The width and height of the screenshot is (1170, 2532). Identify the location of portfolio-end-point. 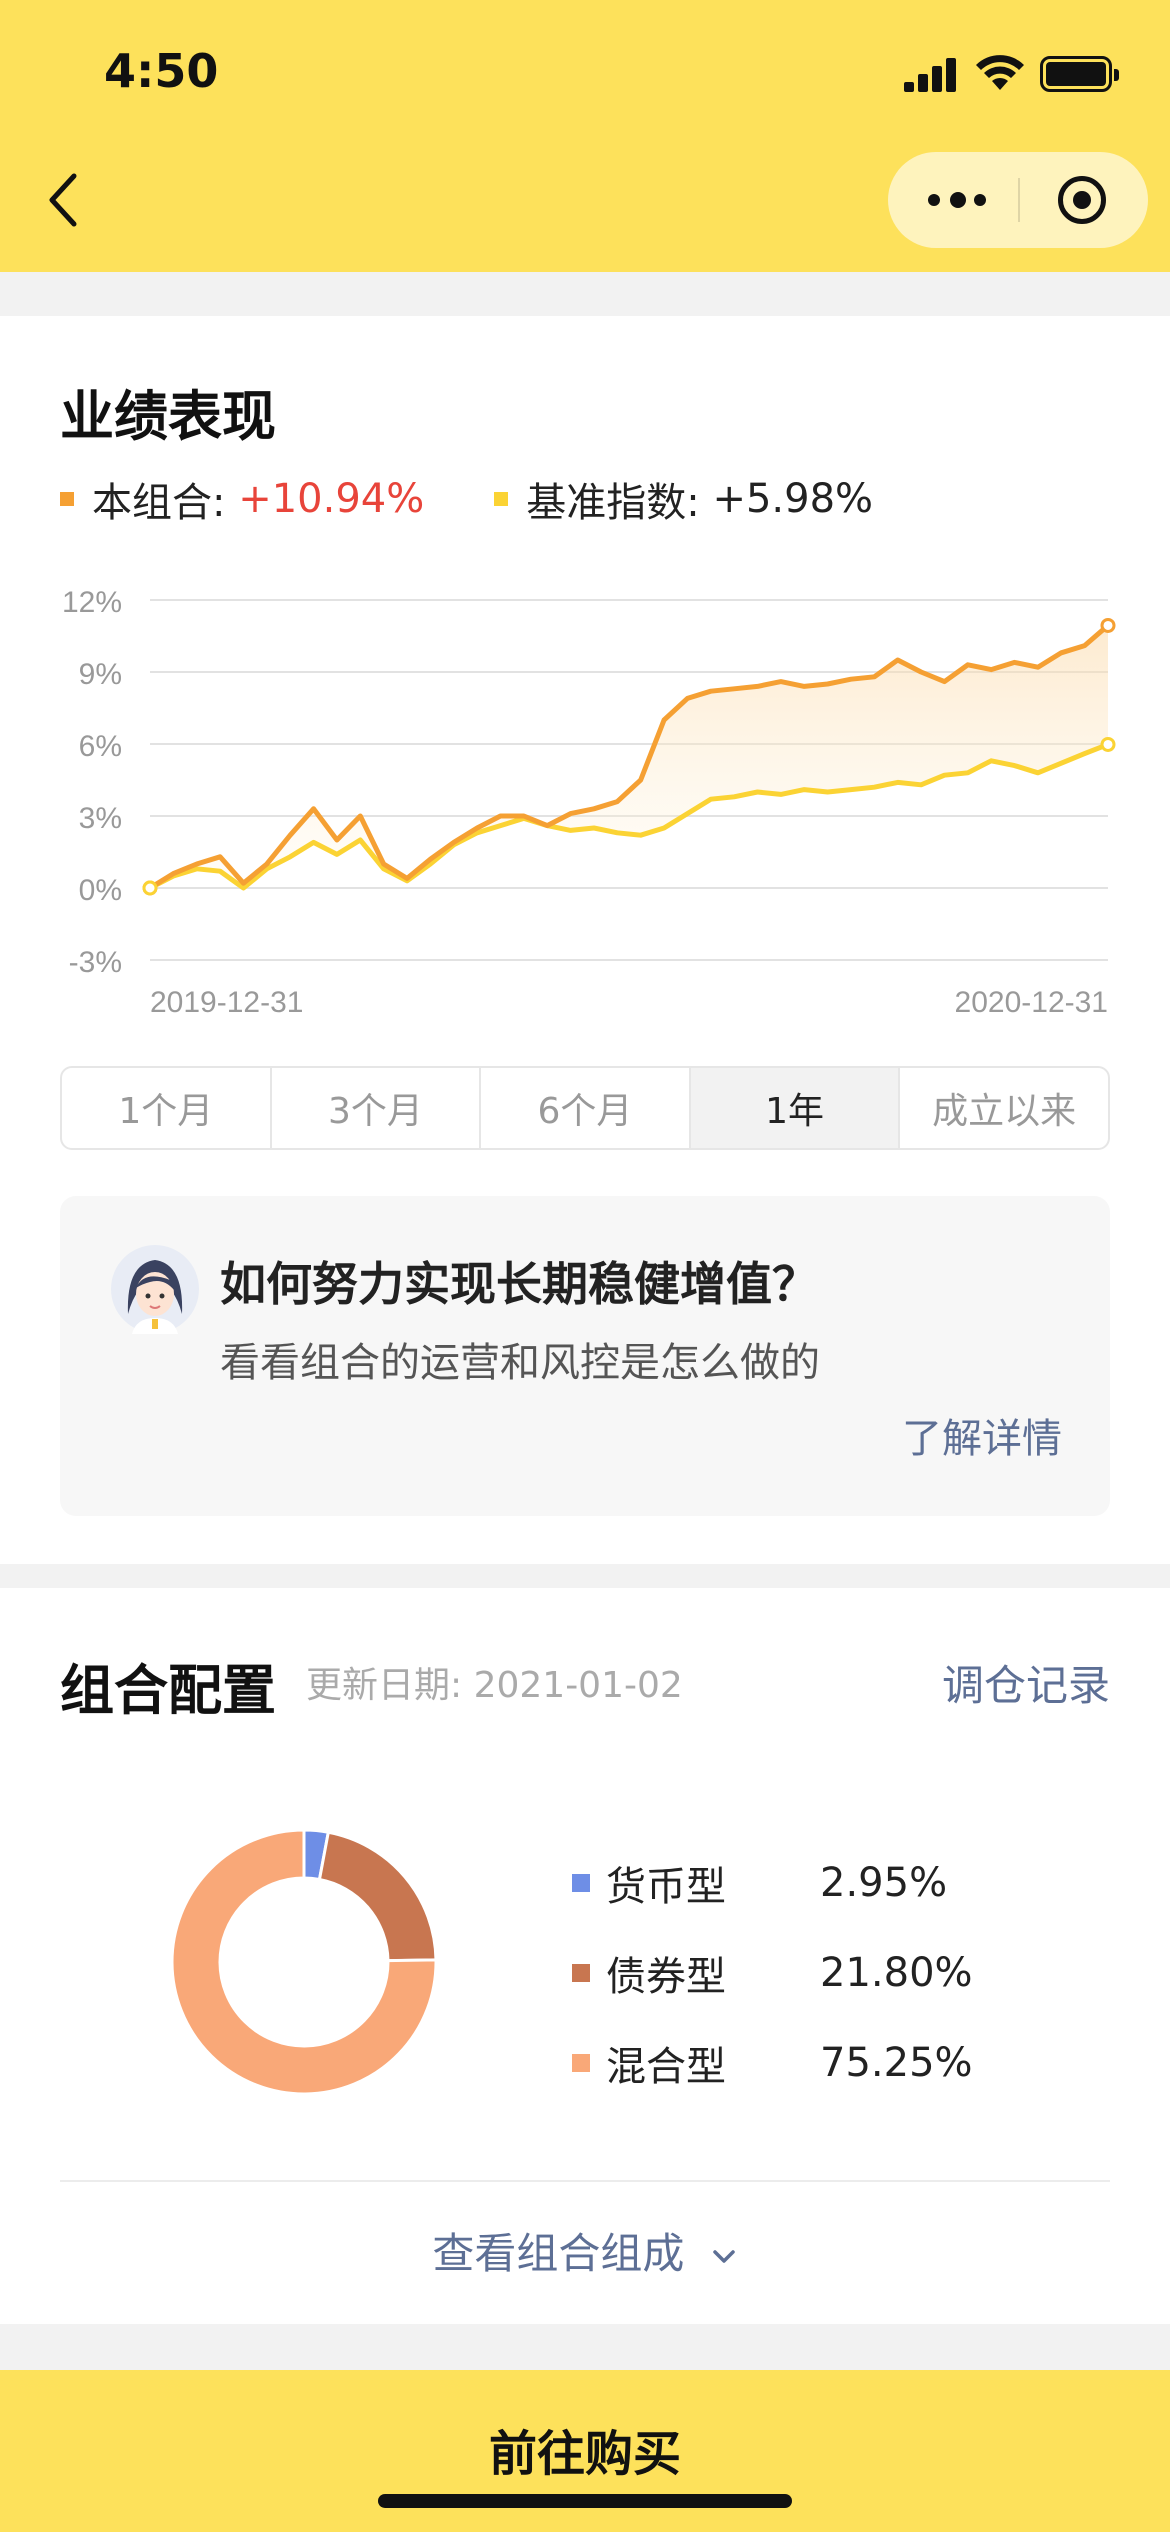
(1108, 625).